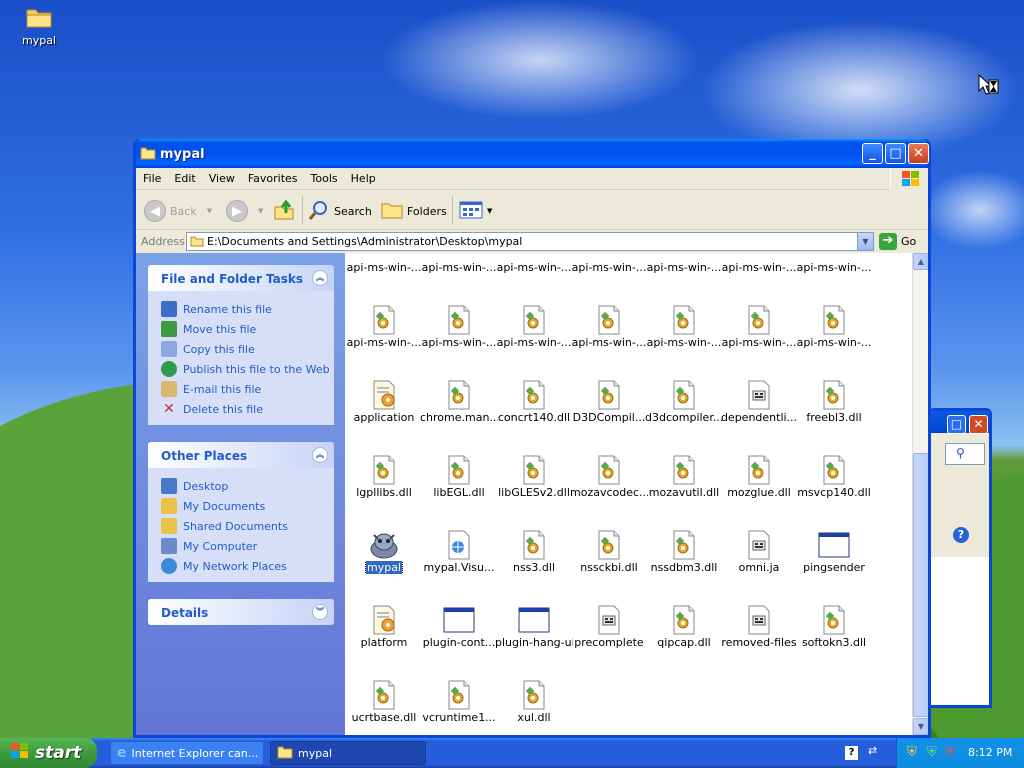 The height and width of the screenshot is (768, 1024). What do you see at coordinates (284, 211) in the screenshot?
I see `up-folder-button` at bounding box center [284, 211].